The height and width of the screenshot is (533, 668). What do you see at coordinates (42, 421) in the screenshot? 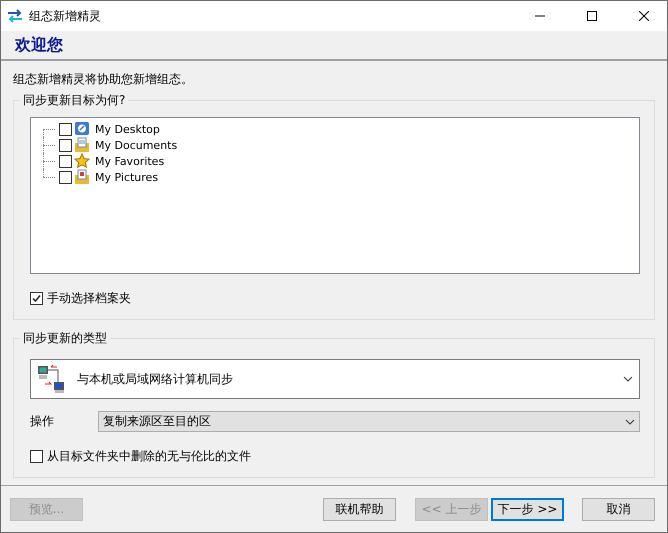
I see `field-label: 操作` at bounding box center [42, 421].